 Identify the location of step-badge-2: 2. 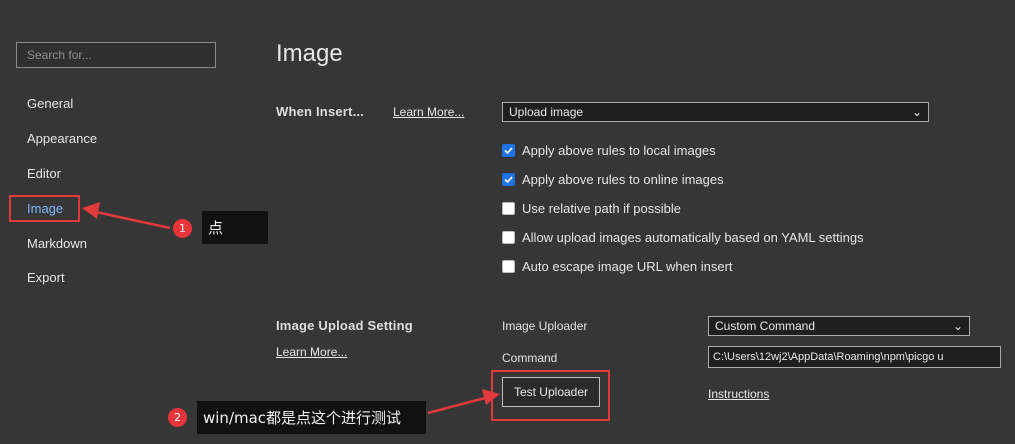
(177, 417).